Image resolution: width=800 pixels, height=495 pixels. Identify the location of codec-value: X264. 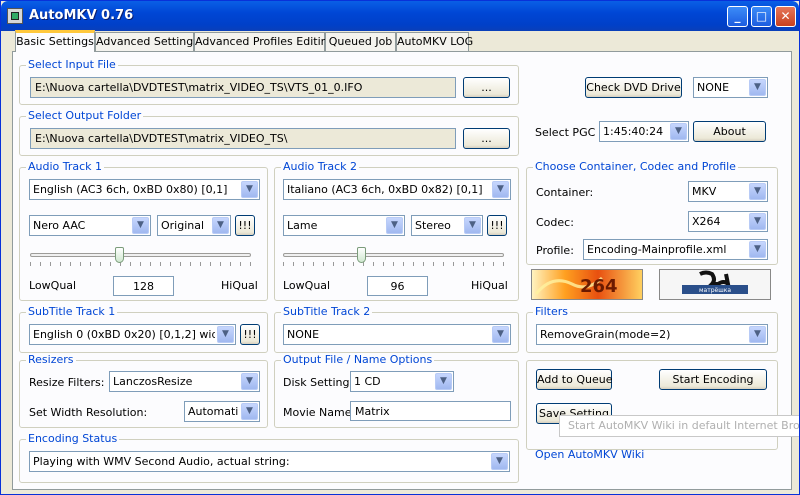
(706, 221).